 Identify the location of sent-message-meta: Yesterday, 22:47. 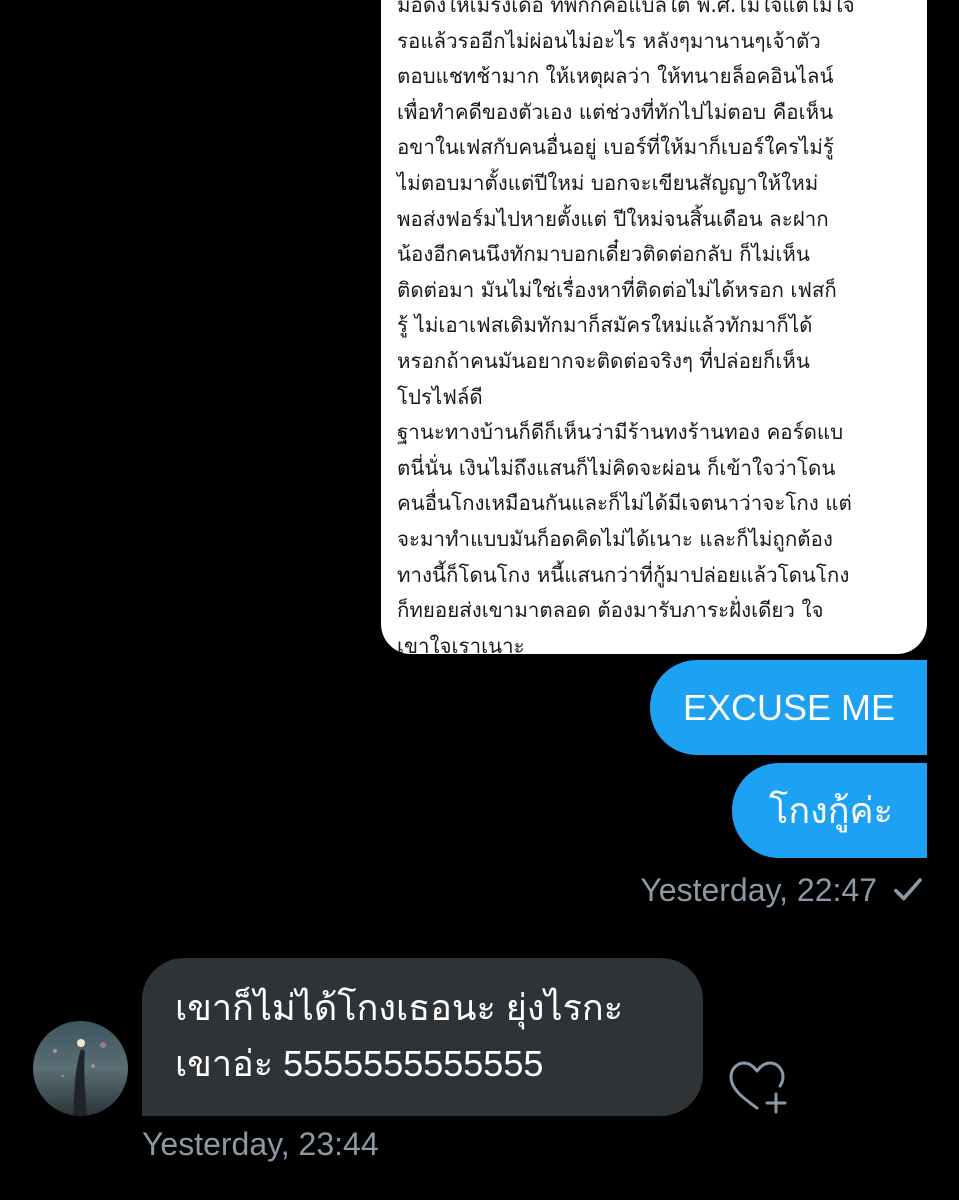
(782, 890).